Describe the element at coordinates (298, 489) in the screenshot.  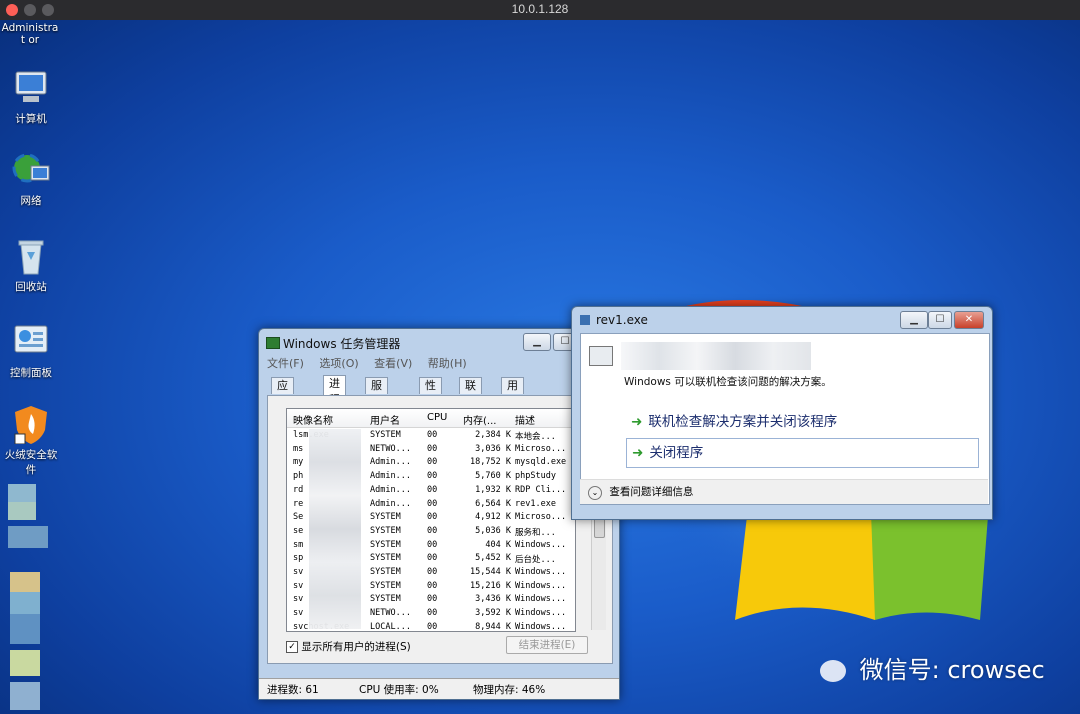
I see `process-cell: rd` at that location.